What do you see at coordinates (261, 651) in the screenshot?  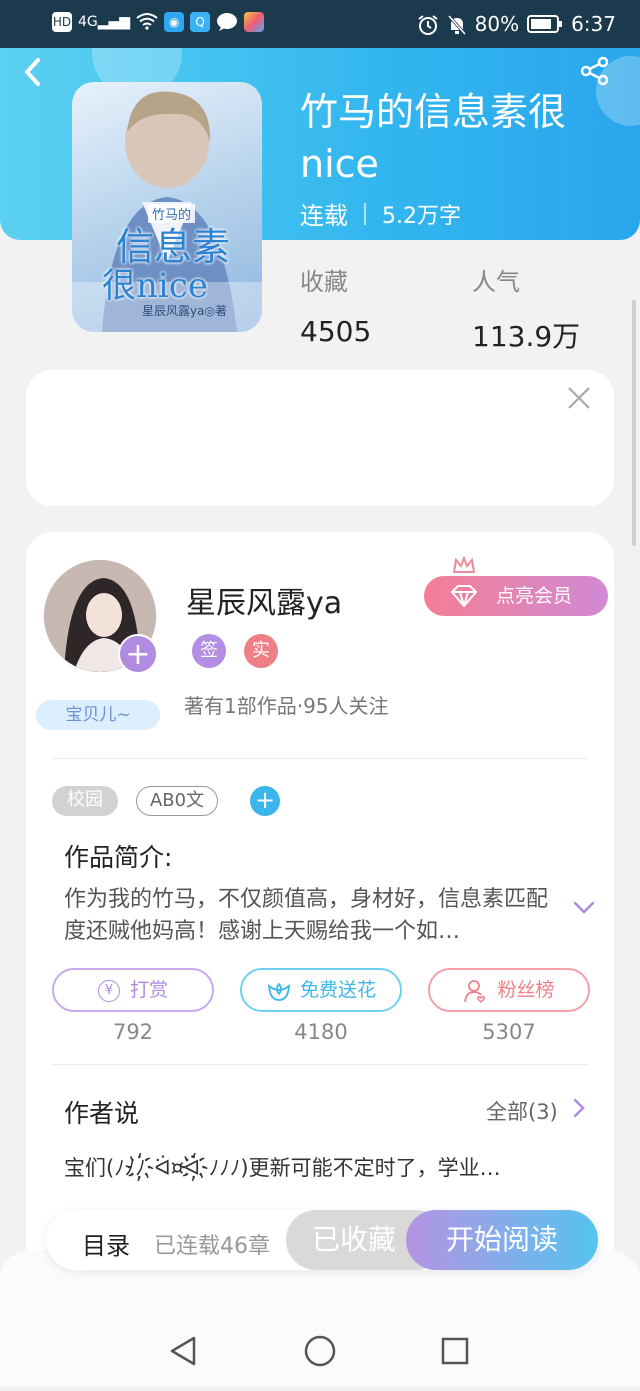 I see `verified-badge: 实` at bounding box center [261, 651].